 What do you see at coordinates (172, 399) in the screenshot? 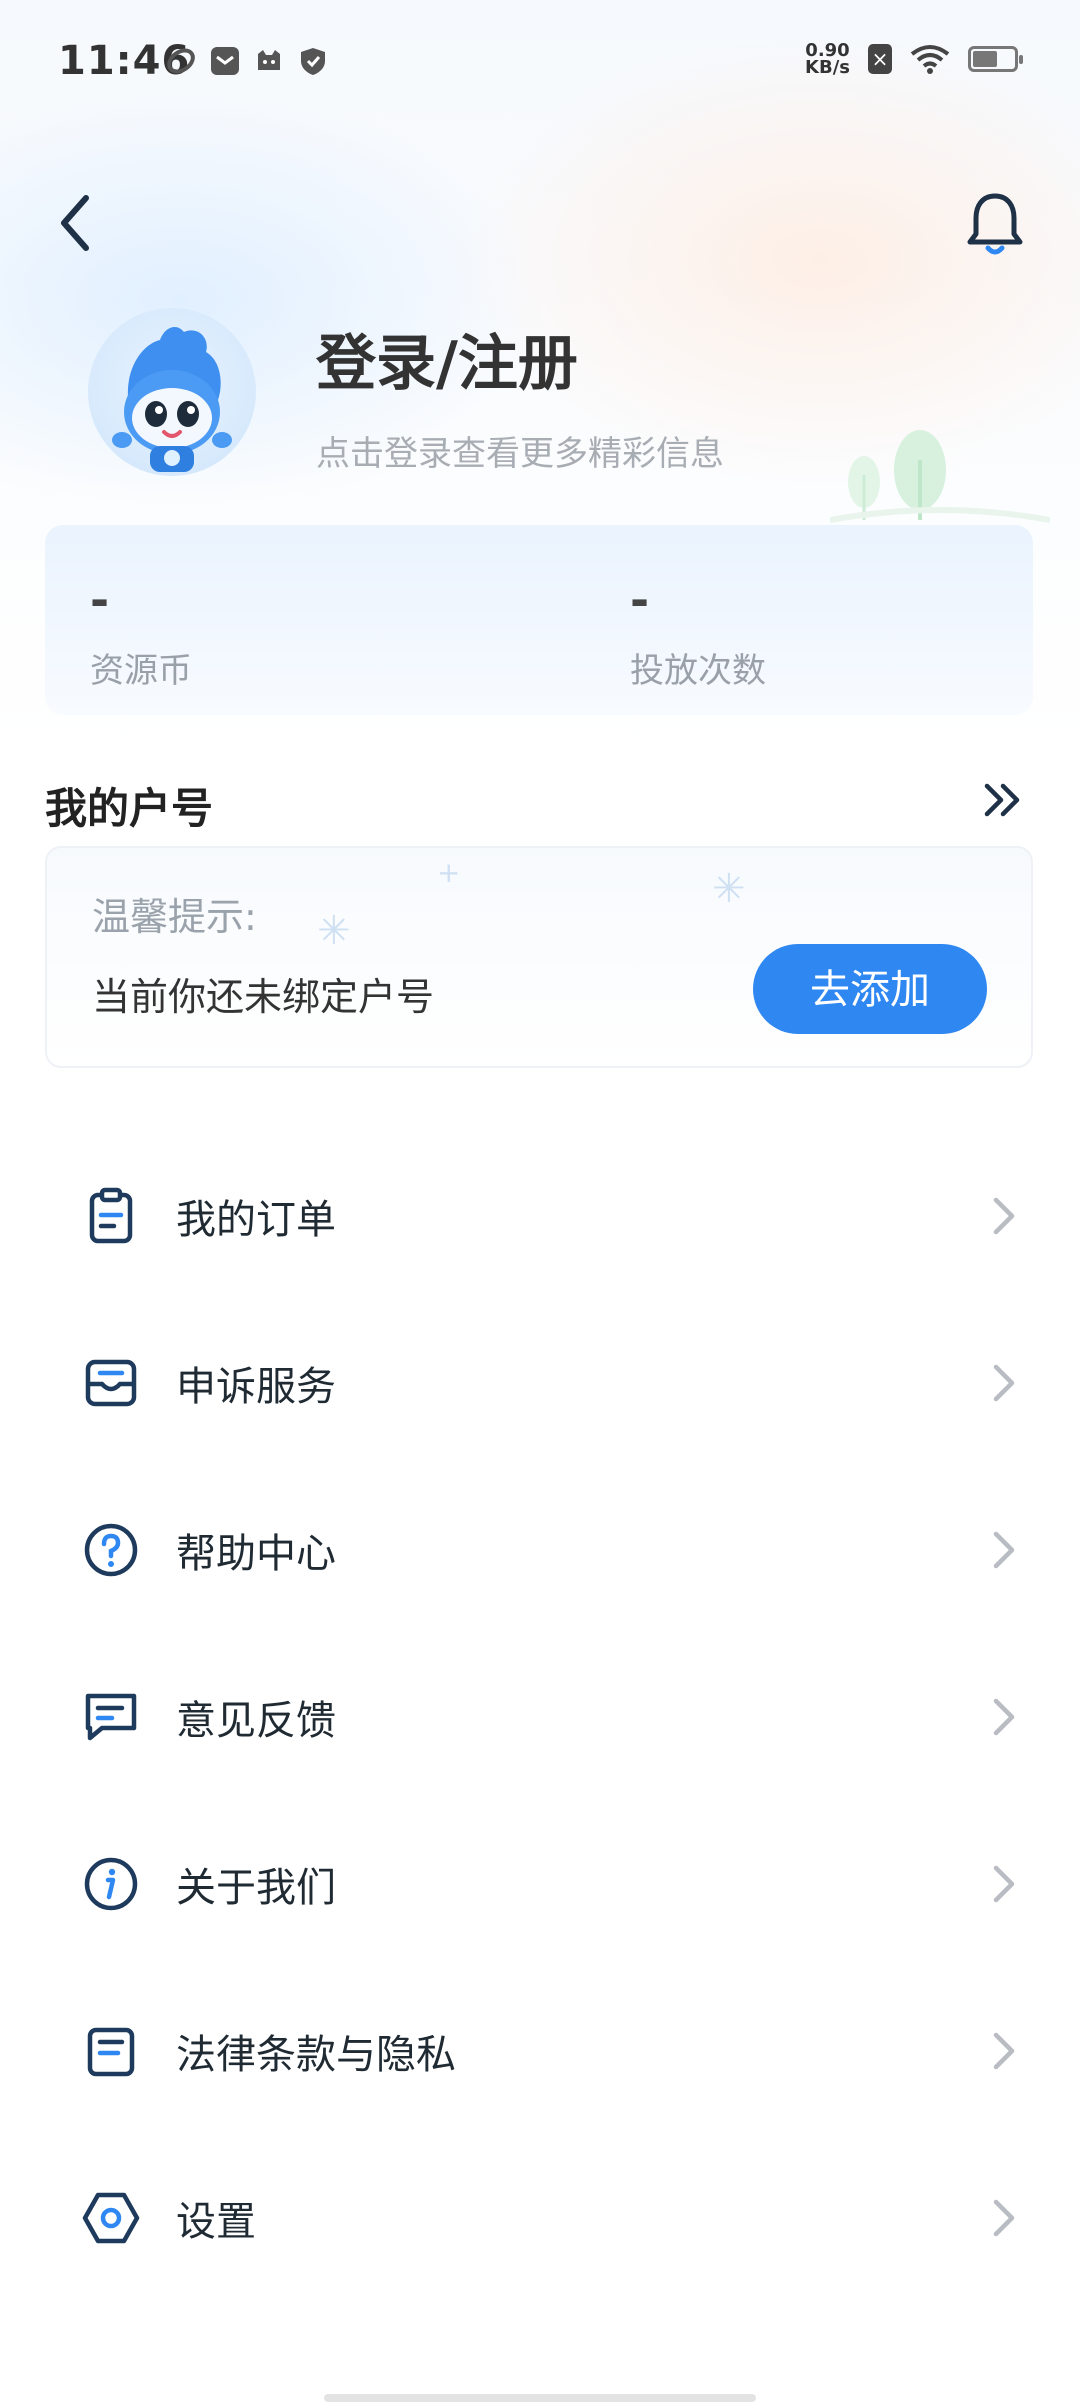
I see `mascot-icon` at bounding box center [172, 399].